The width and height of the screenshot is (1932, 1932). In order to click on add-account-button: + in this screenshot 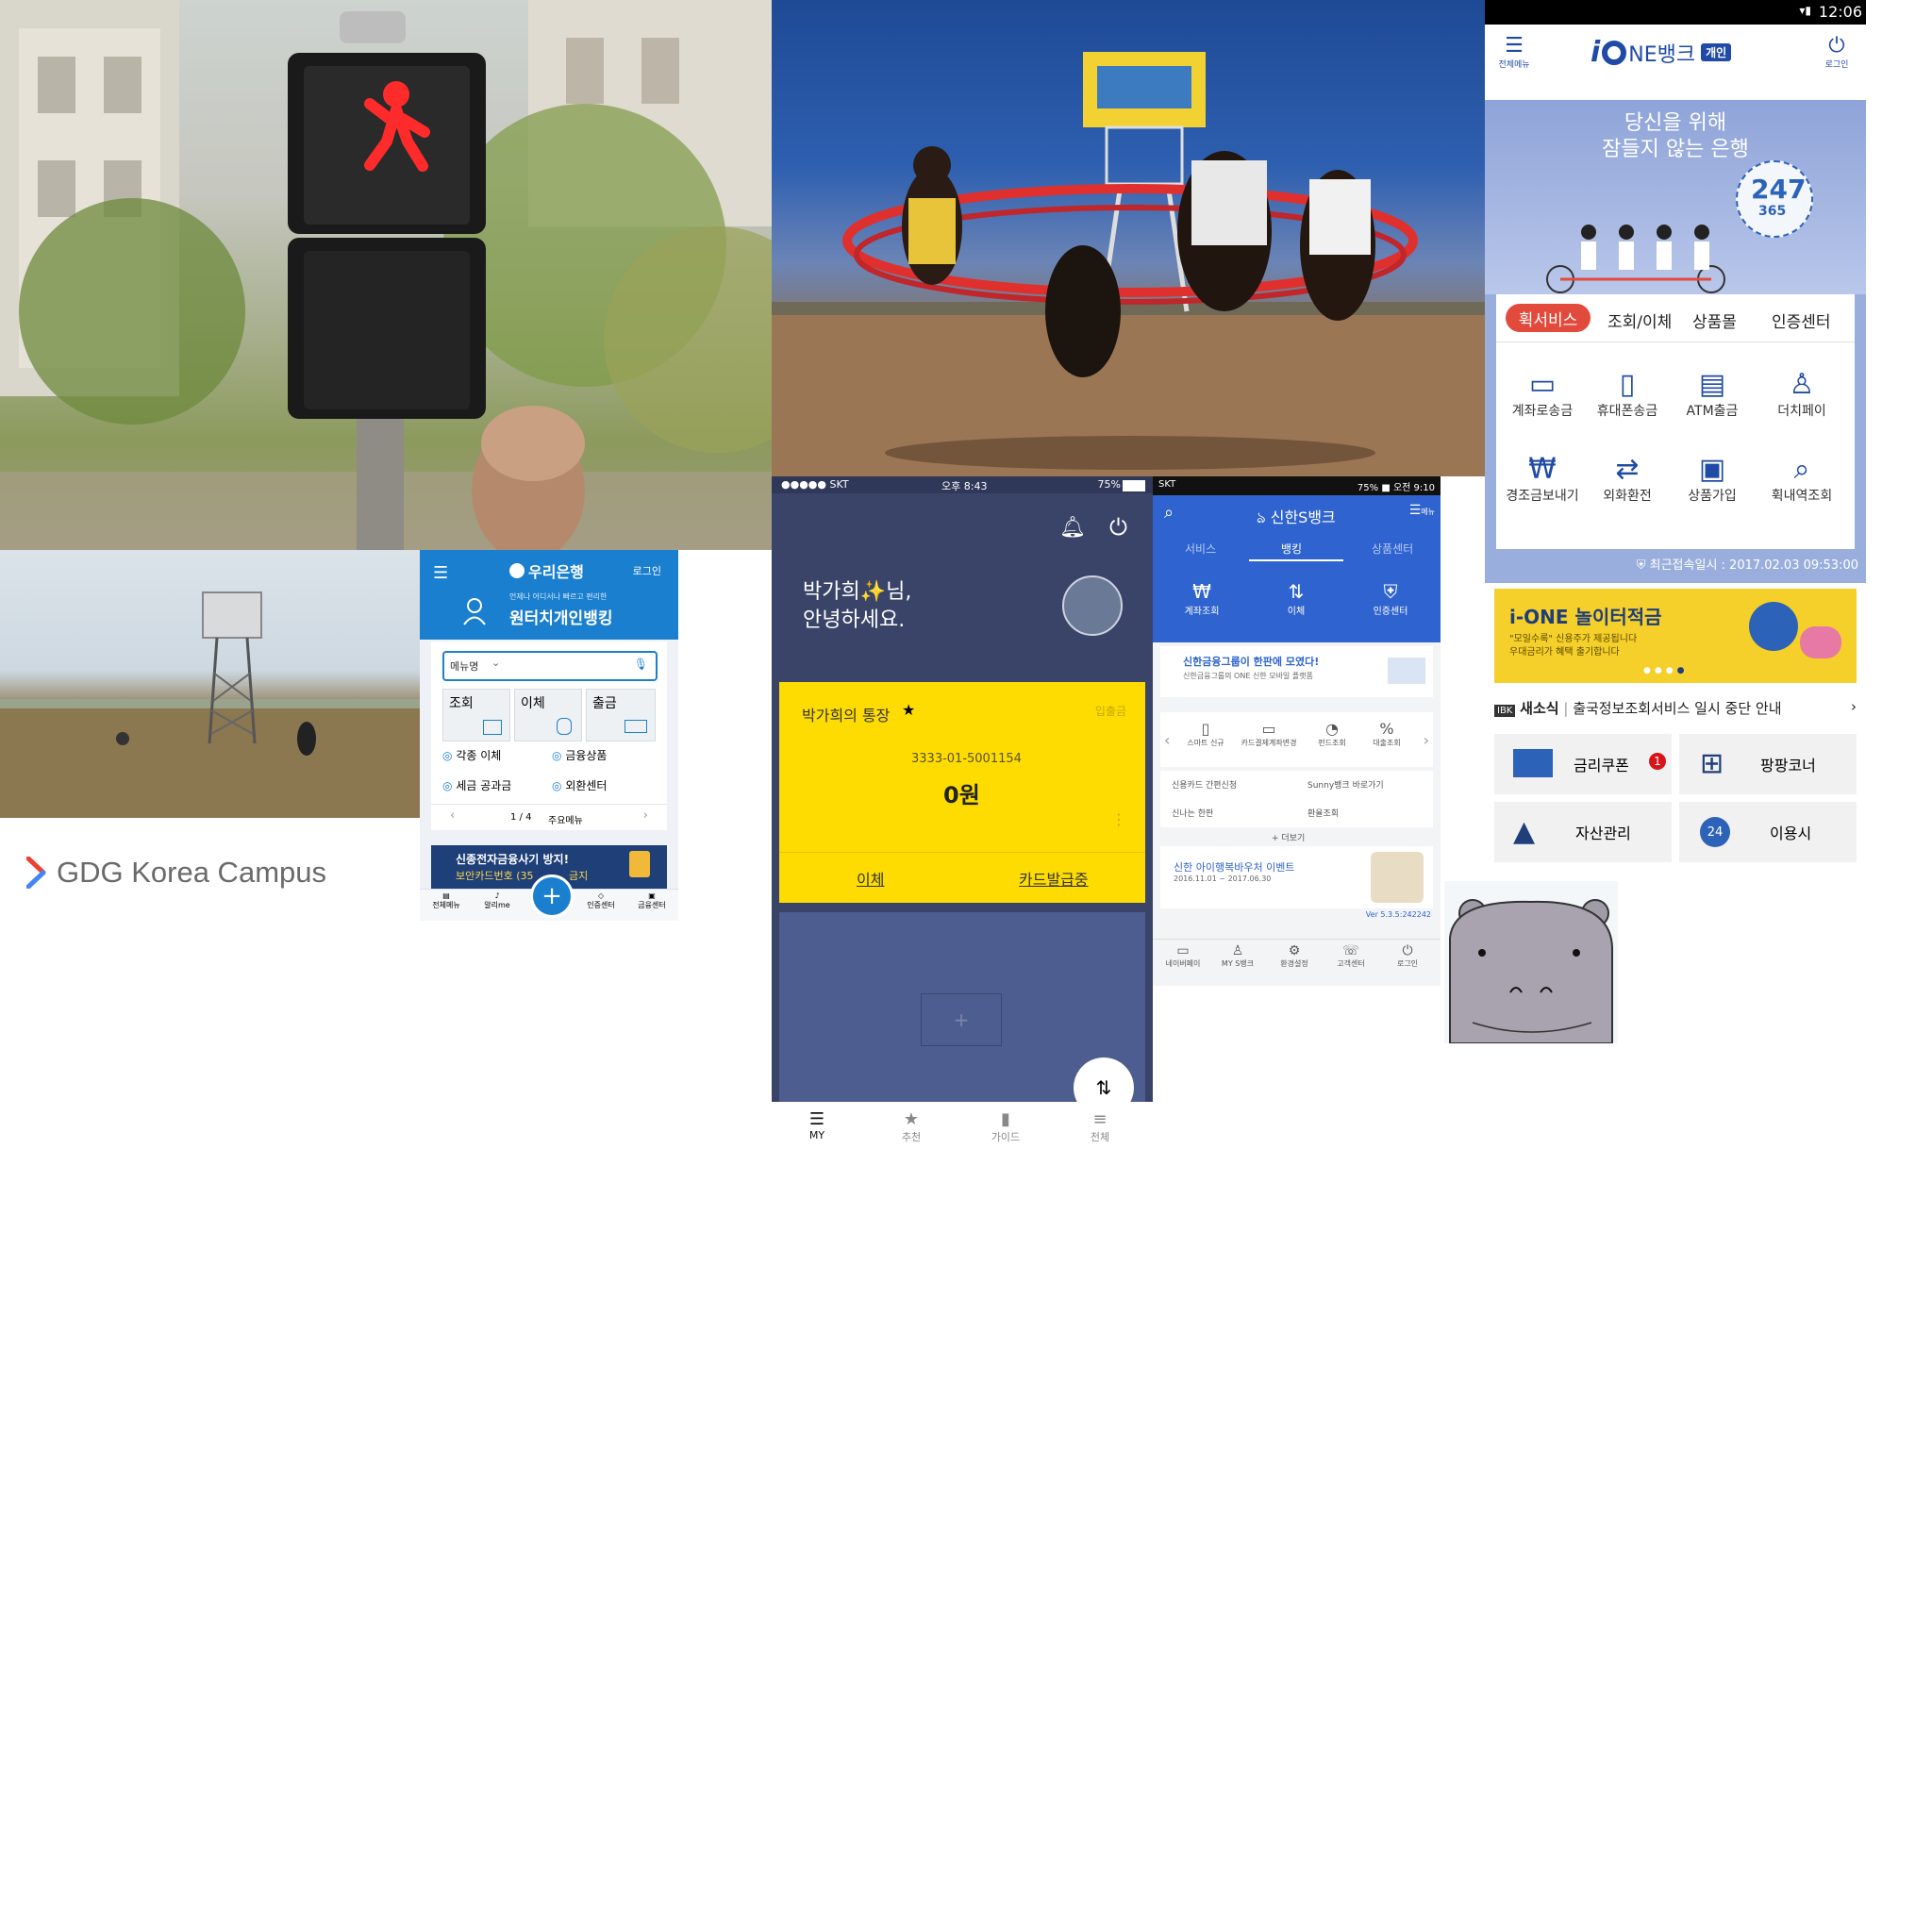, I will do `click(962, 1020)`.